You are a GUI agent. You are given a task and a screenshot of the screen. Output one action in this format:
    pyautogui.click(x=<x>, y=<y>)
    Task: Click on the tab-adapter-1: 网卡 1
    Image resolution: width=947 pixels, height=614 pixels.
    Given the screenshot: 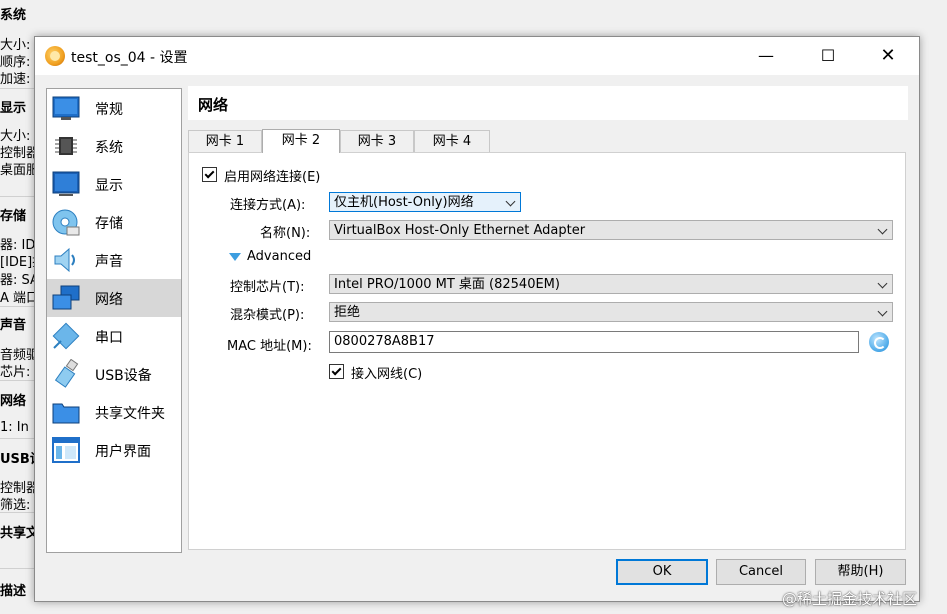 What is the action you would take?
    pyautogui.click(x=225, y=141)
    